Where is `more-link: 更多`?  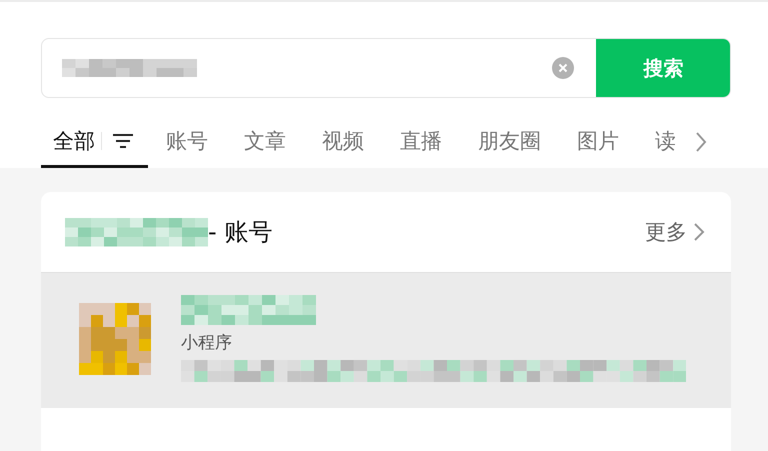 more-link: 更多 is located at coordinates (666, 232).